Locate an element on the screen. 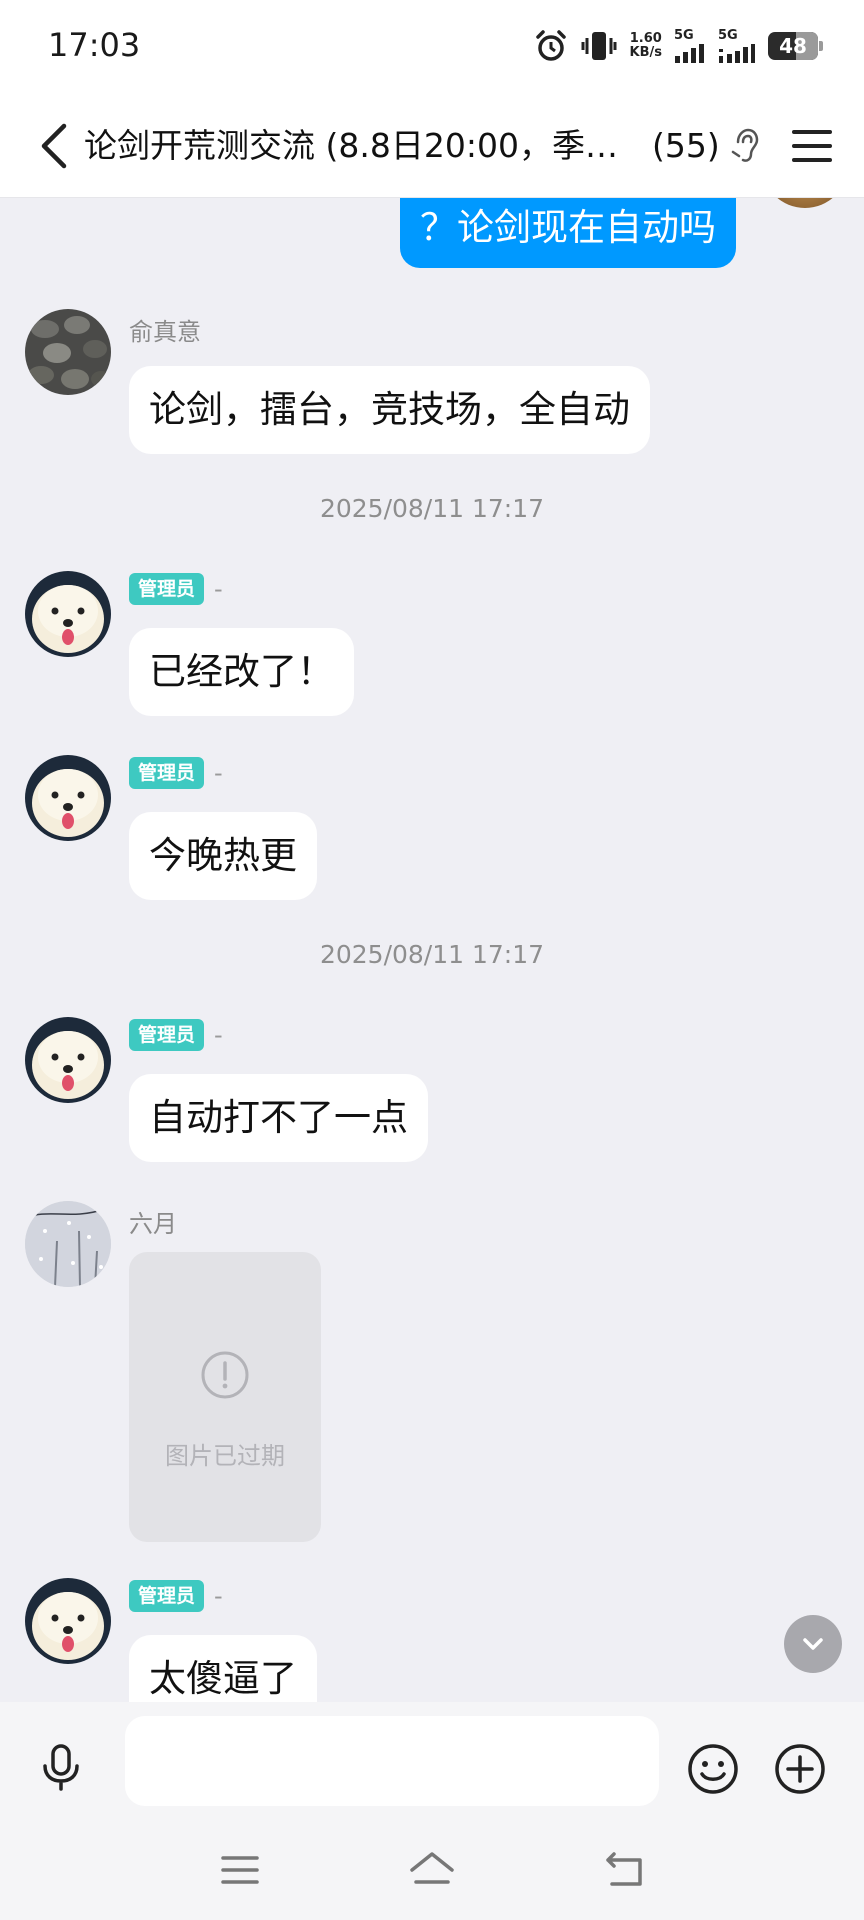 This screenshot has height=1920, width=864. system-navigation-bar is located at coordinates (432, 1876).